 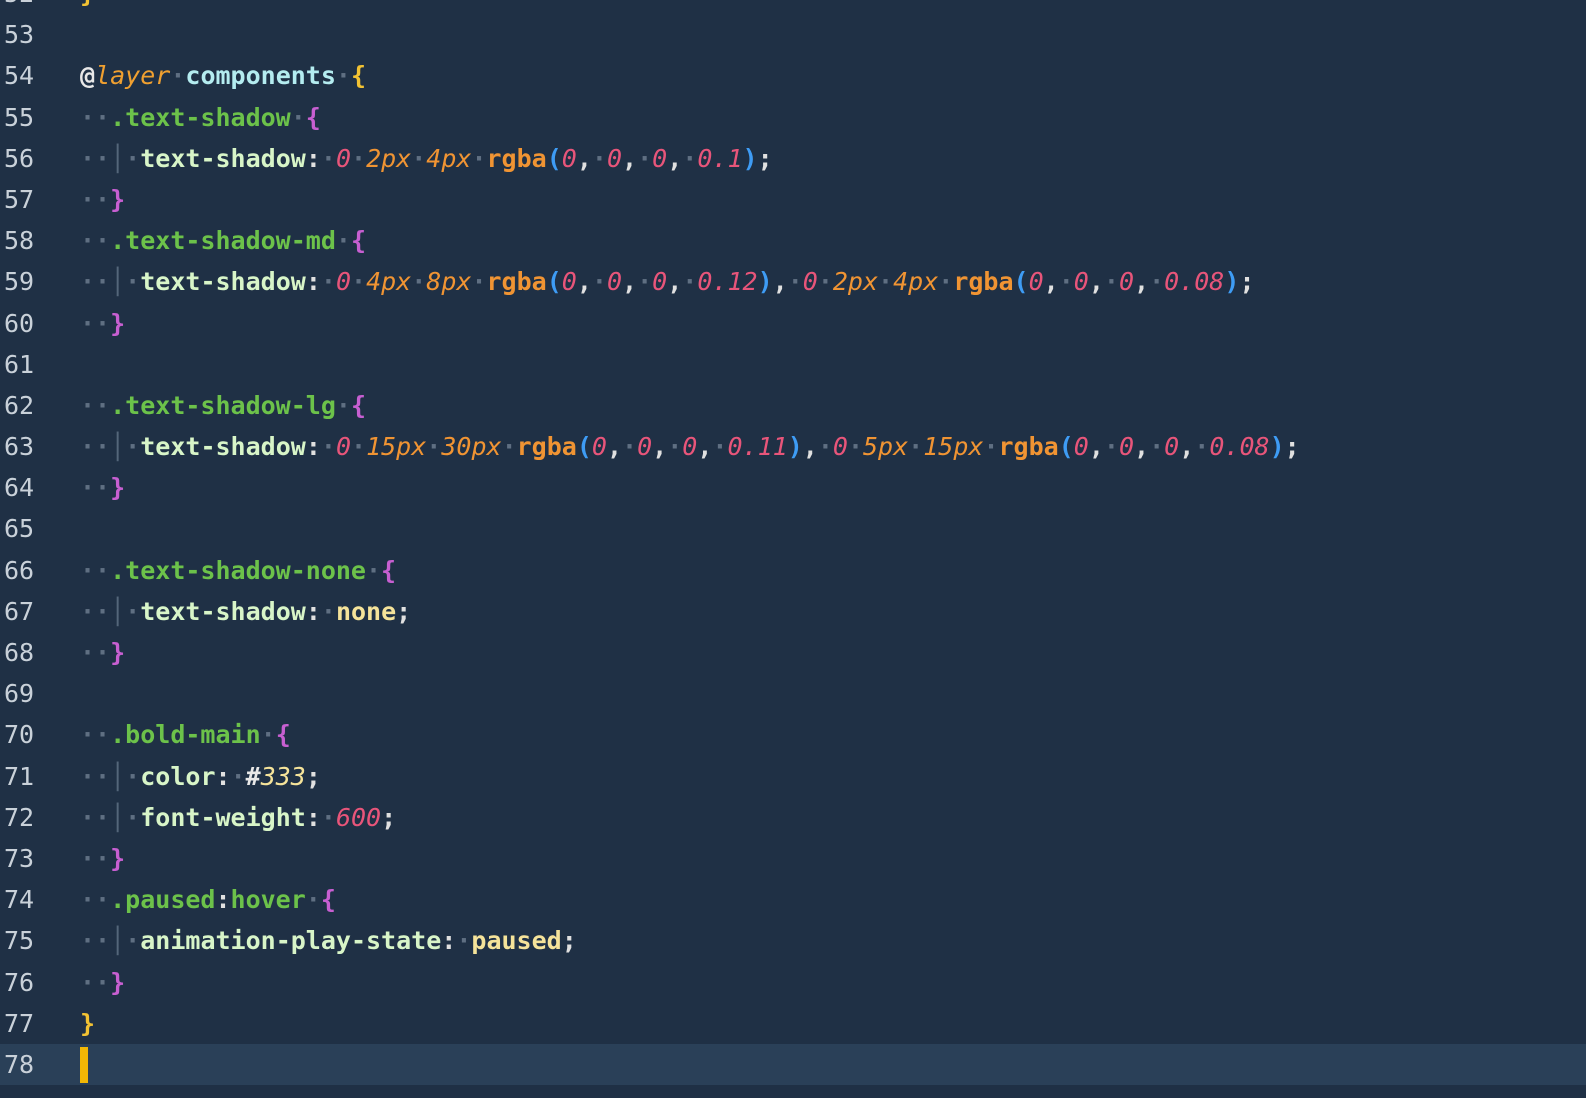 What do you see at coordinates (223, 241) in the screenshot?
I see `token-sel: .text-shadow-md` at bounding box center [223, 241].